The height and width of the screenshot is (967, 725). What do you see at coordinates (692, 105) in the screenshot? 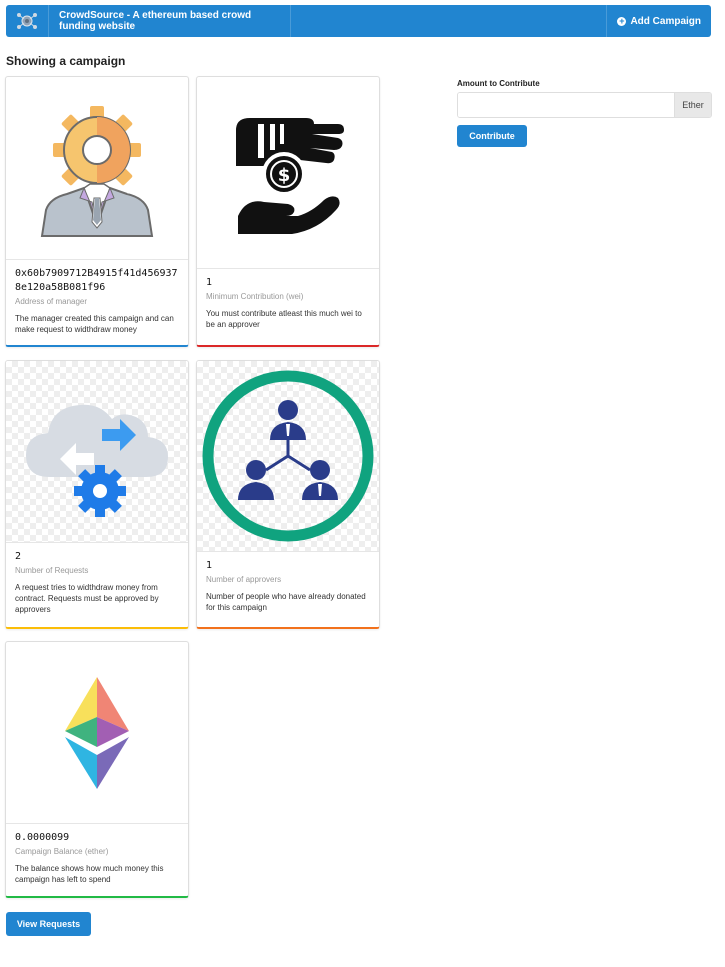
I see `ether-unit-label: Ether` at bounding box center [692, 105].